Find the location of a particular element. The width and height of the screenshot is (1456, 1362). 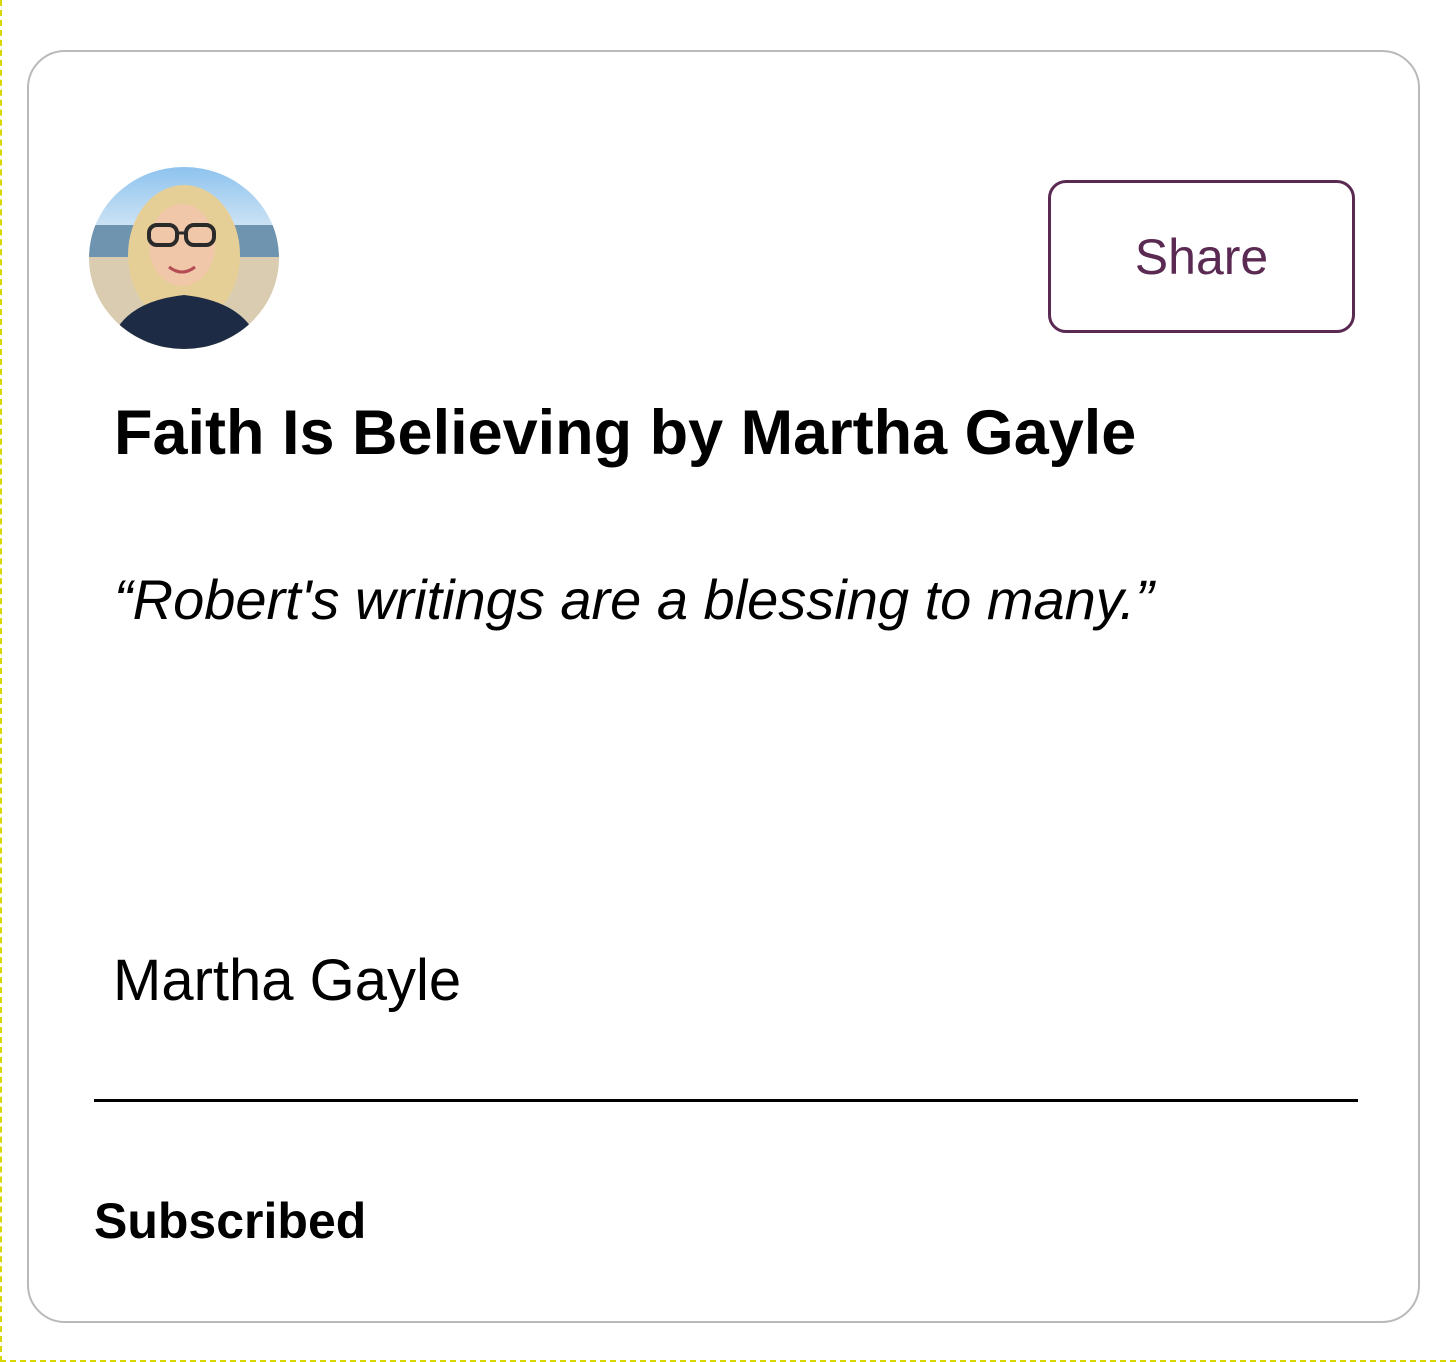

profile-photo-icon is located at coordinates (184, 258).